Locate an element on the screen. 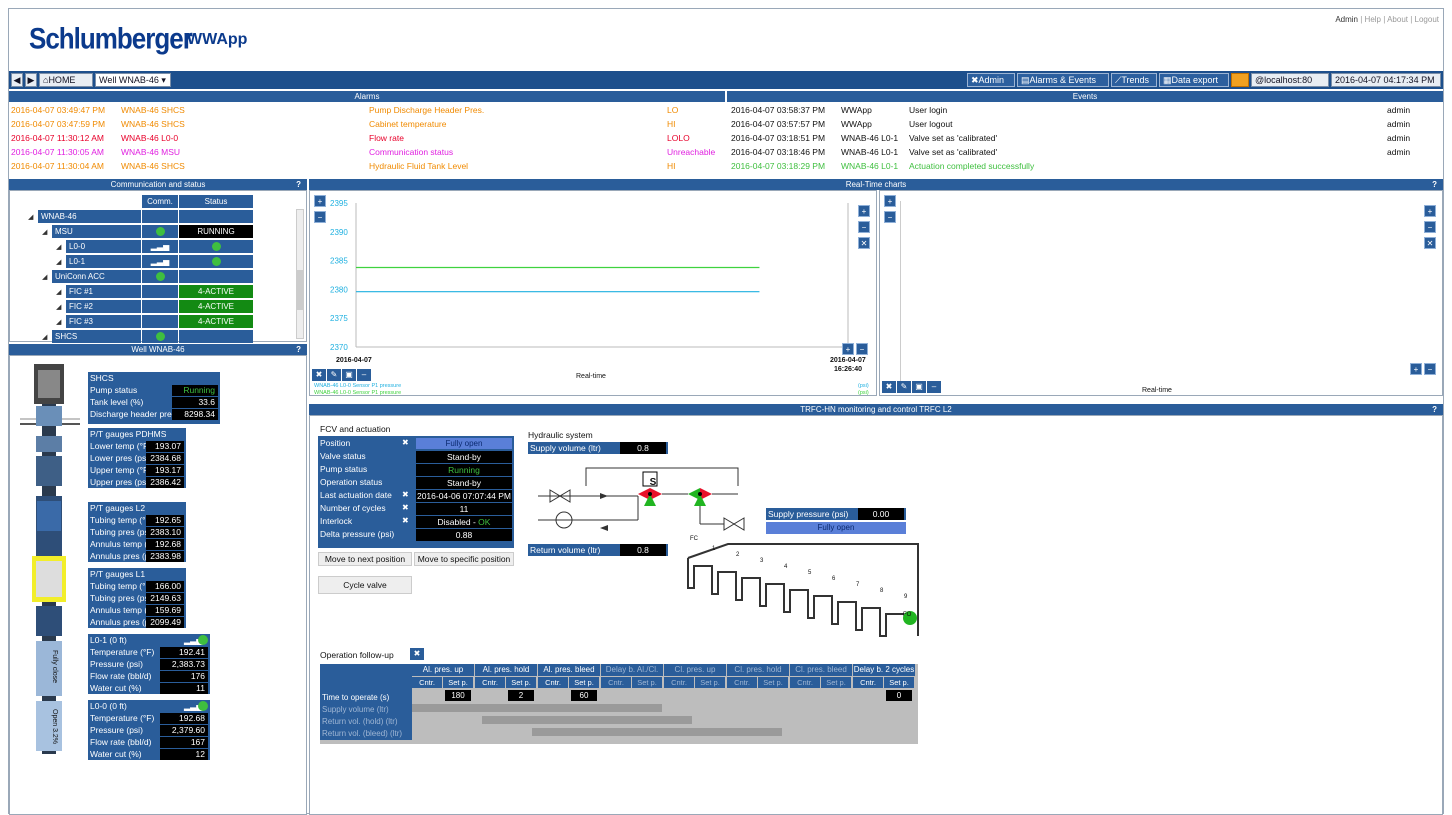 The image size is (1452, 815). cycle-valve-button: Cycle valve is located at coordinates (365, 585).